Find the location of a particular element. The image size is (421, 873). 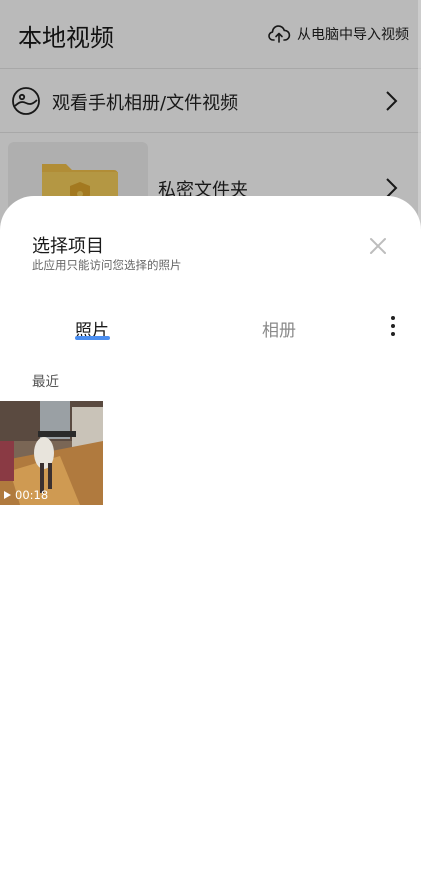

media-item-video: 00:18 is located at coordinates (51, 453).